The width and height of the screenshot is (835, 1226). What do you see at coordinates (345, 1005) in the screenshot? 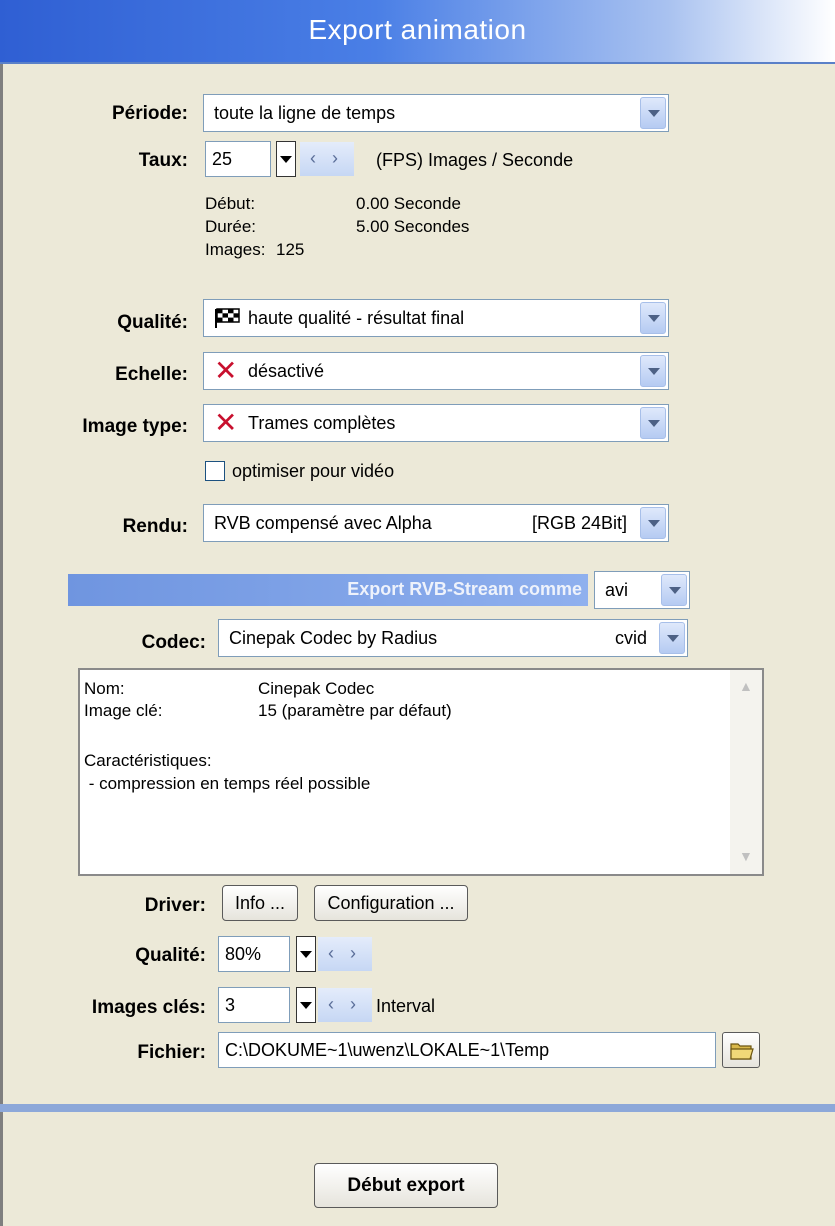
I see `images-cles-spinner: ‹ ›` at bounding box center [345, 1005].